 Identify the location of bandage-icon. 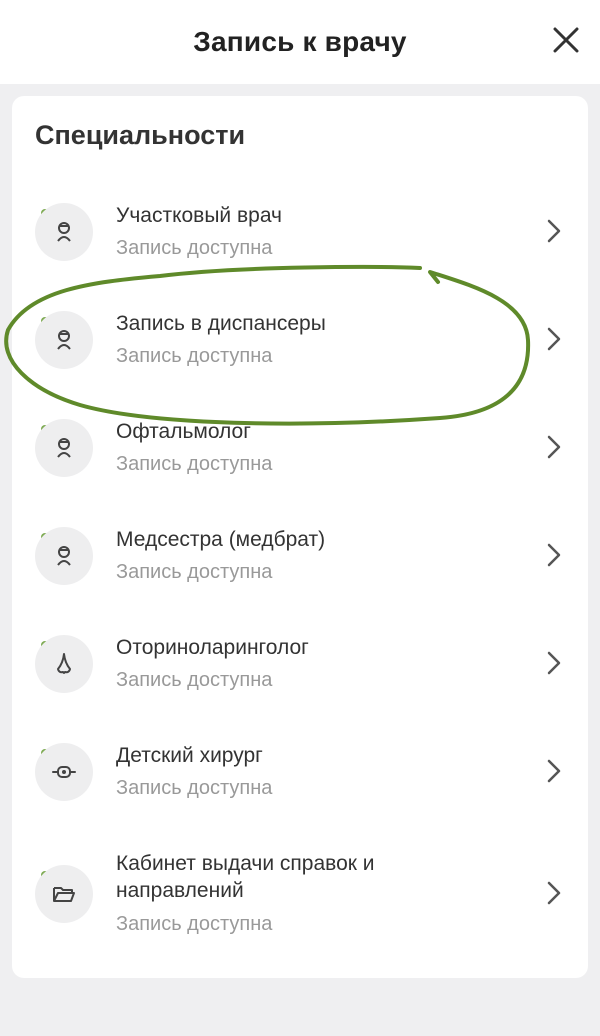
(64, 772).